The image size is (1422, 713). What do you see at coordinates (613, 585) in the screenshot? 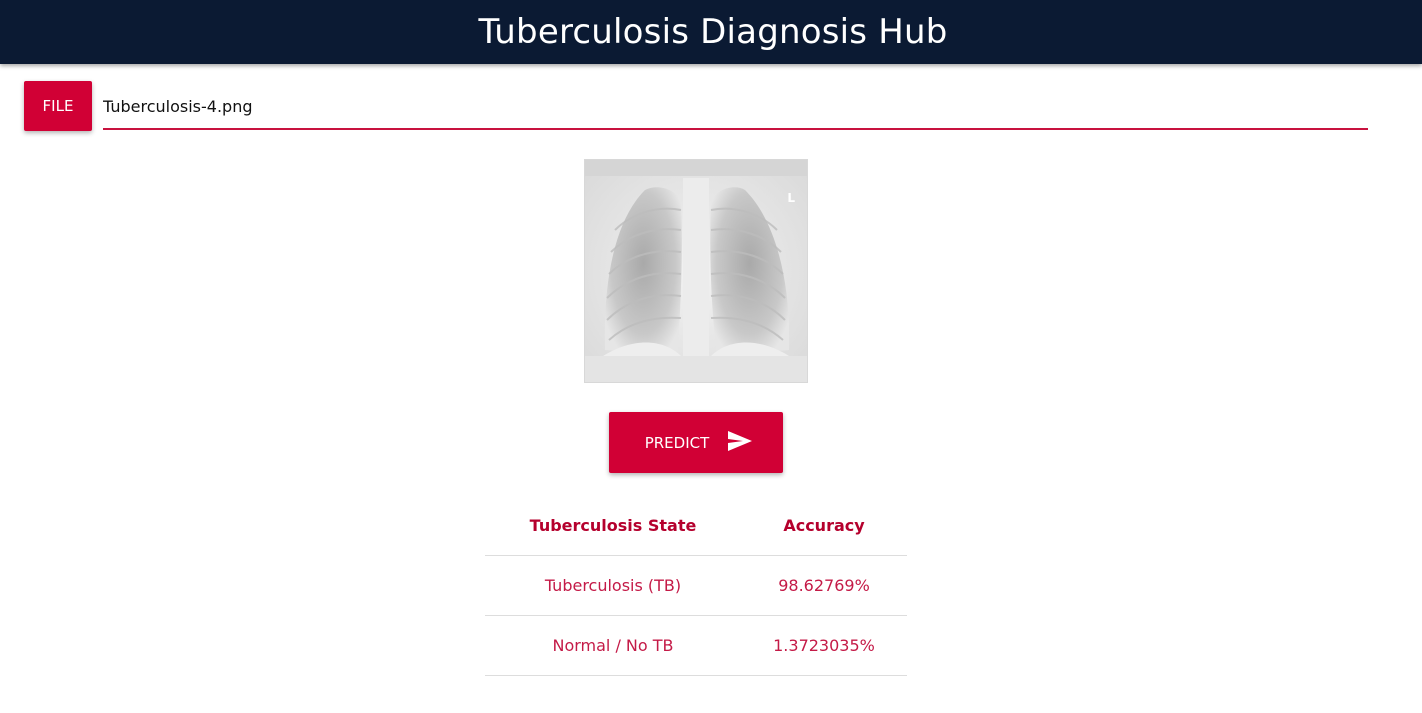
I see `state-cell: Tuberculosis (TB)` at bounding box center [613, 585].